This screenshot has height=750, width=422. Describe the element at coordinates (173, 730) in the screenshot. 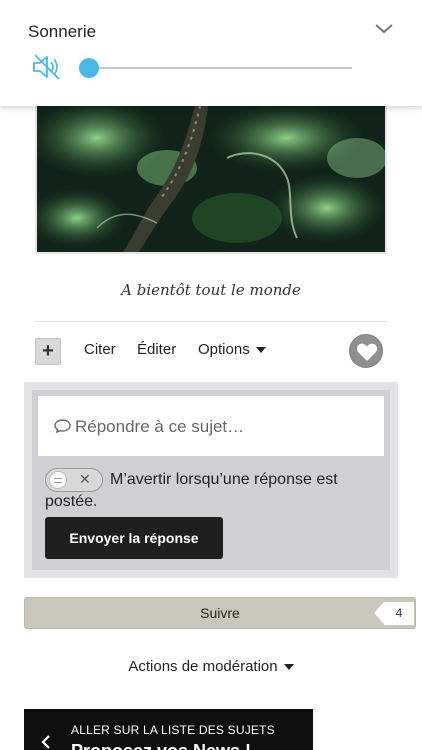

I see `topic-list-label: ALLER SUR LA LISTE DES SUJETS` at that location.